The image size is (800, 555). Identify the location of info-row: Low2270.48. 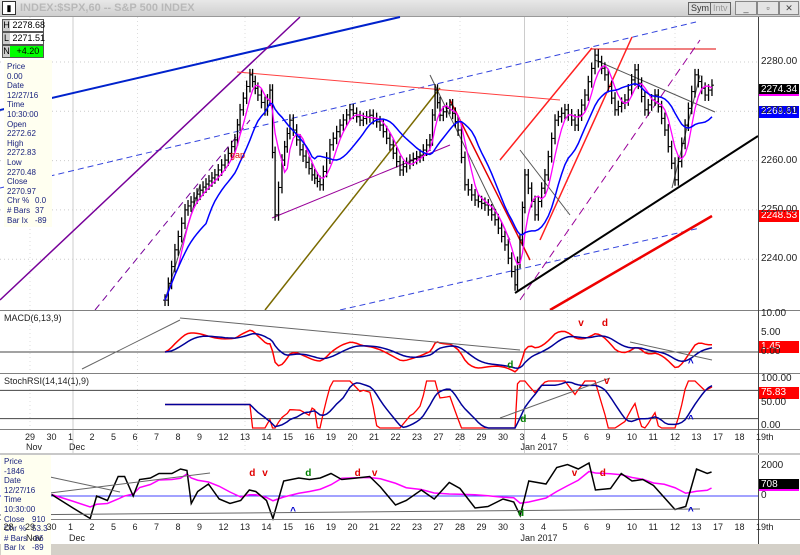
(28, 167).